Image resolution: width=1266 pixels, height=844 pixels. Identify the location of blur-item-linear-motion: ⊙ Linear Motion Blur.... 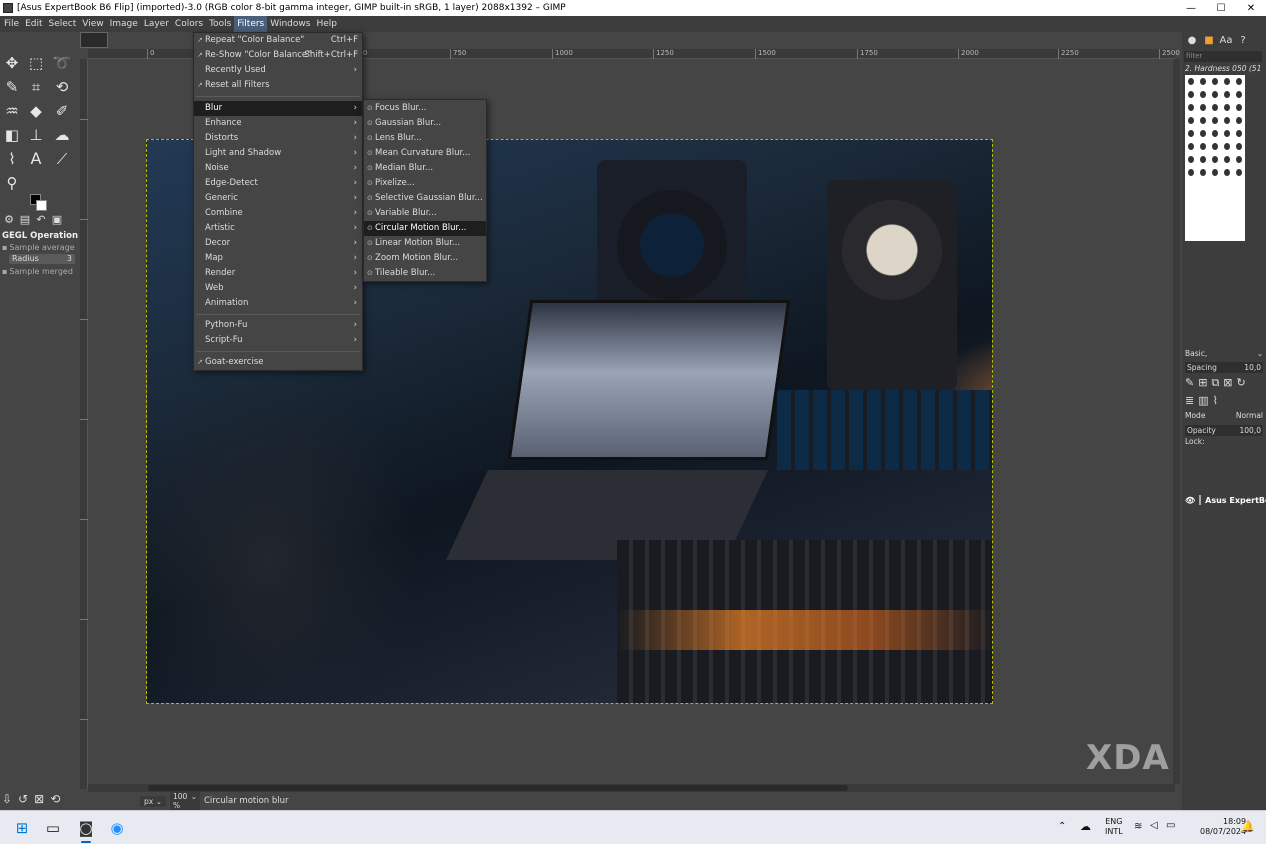
(425, 243).